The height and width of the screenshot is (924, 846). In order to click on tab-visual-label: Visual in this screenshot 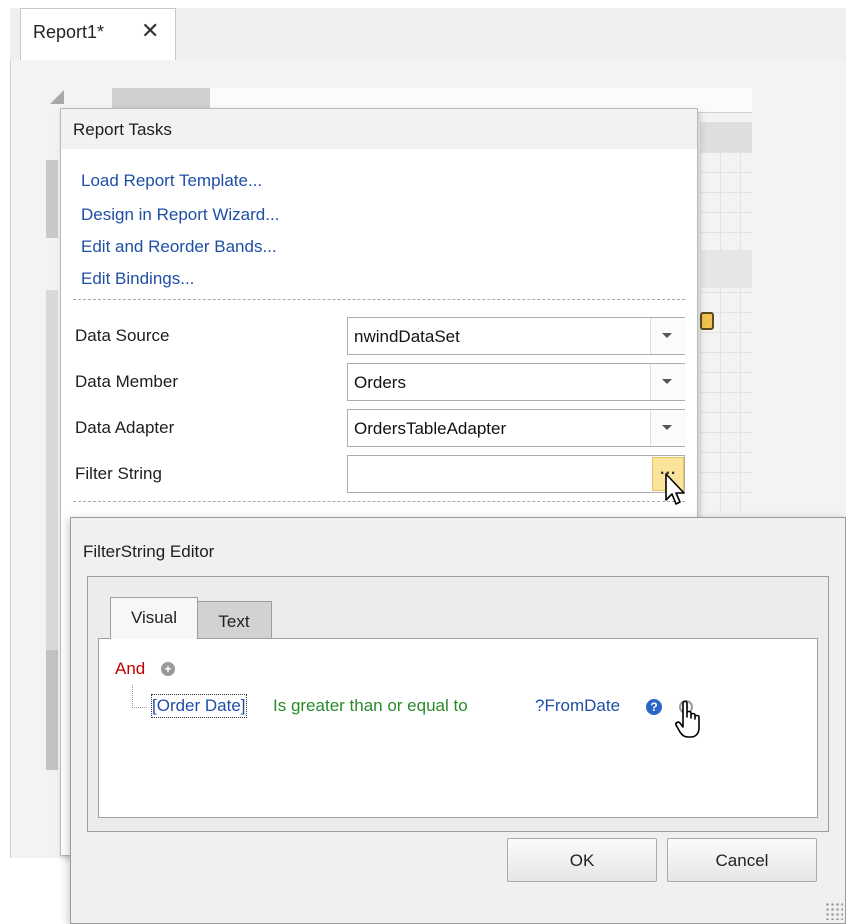, I will do `click(154, 617)`.